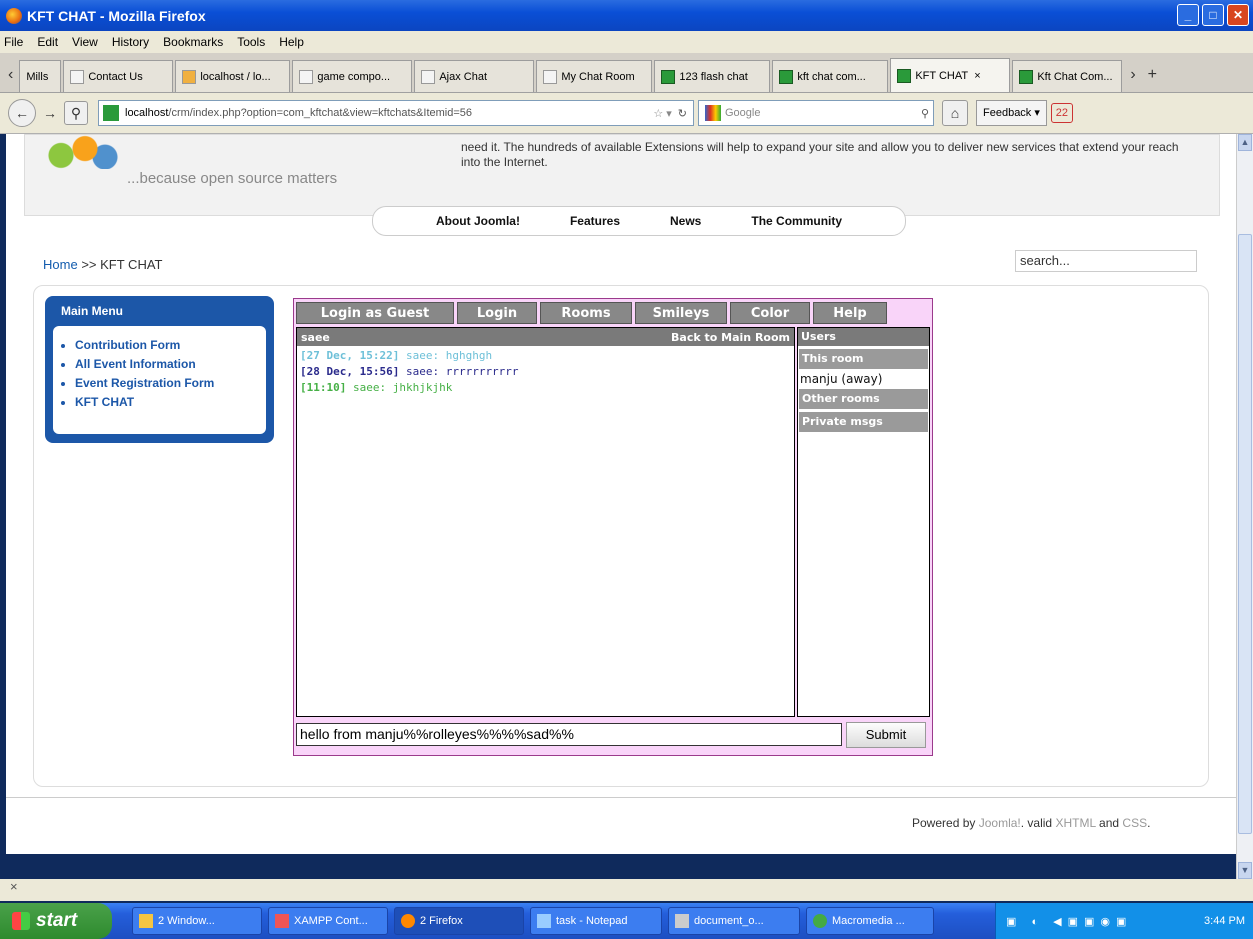 The image size is (1253, 939). What do you see at coordinates (977, 76) in the screenshot?
I see `close-tab-icon: ×` at bounding box center [977, 76].